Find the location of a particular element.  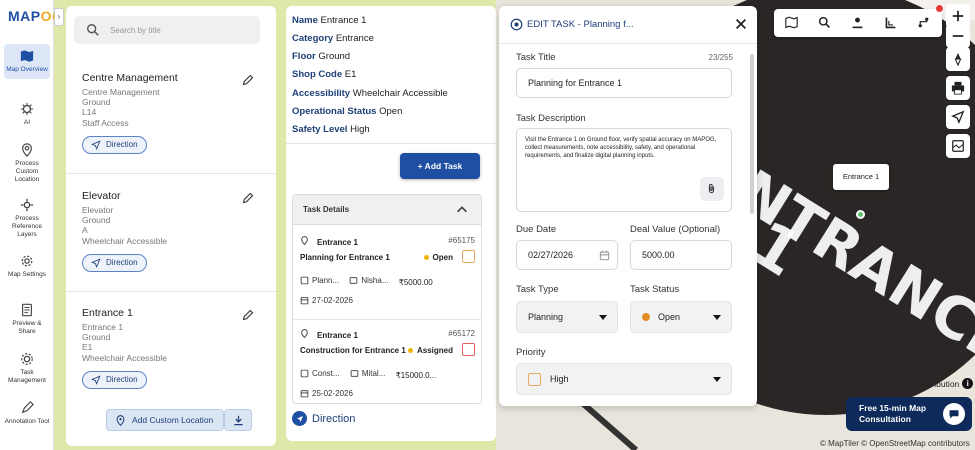

task-type-select: Planning is located at coordinates (567, 317).